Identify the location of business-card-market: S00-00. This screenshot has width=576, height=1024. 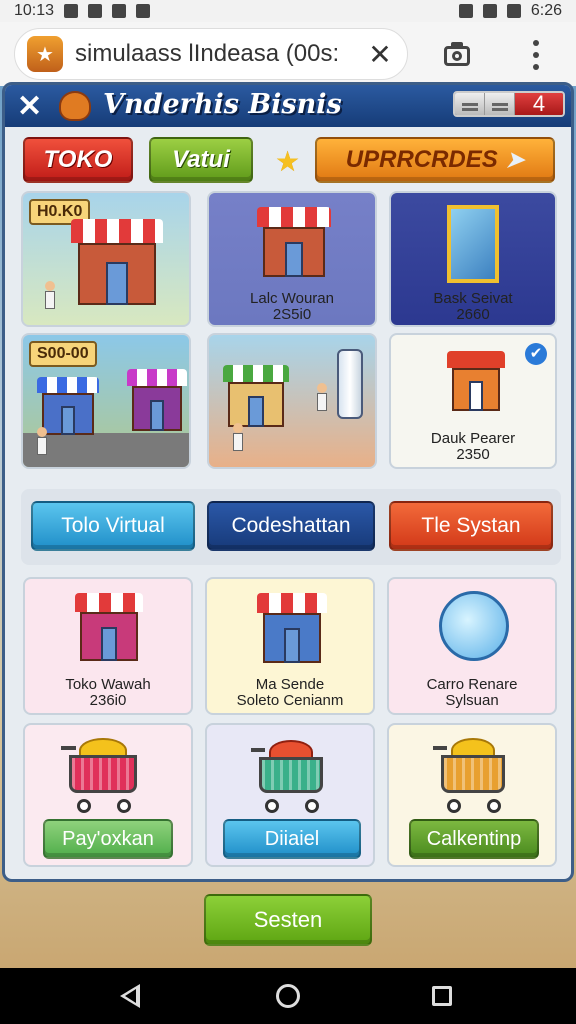
(106, 401).